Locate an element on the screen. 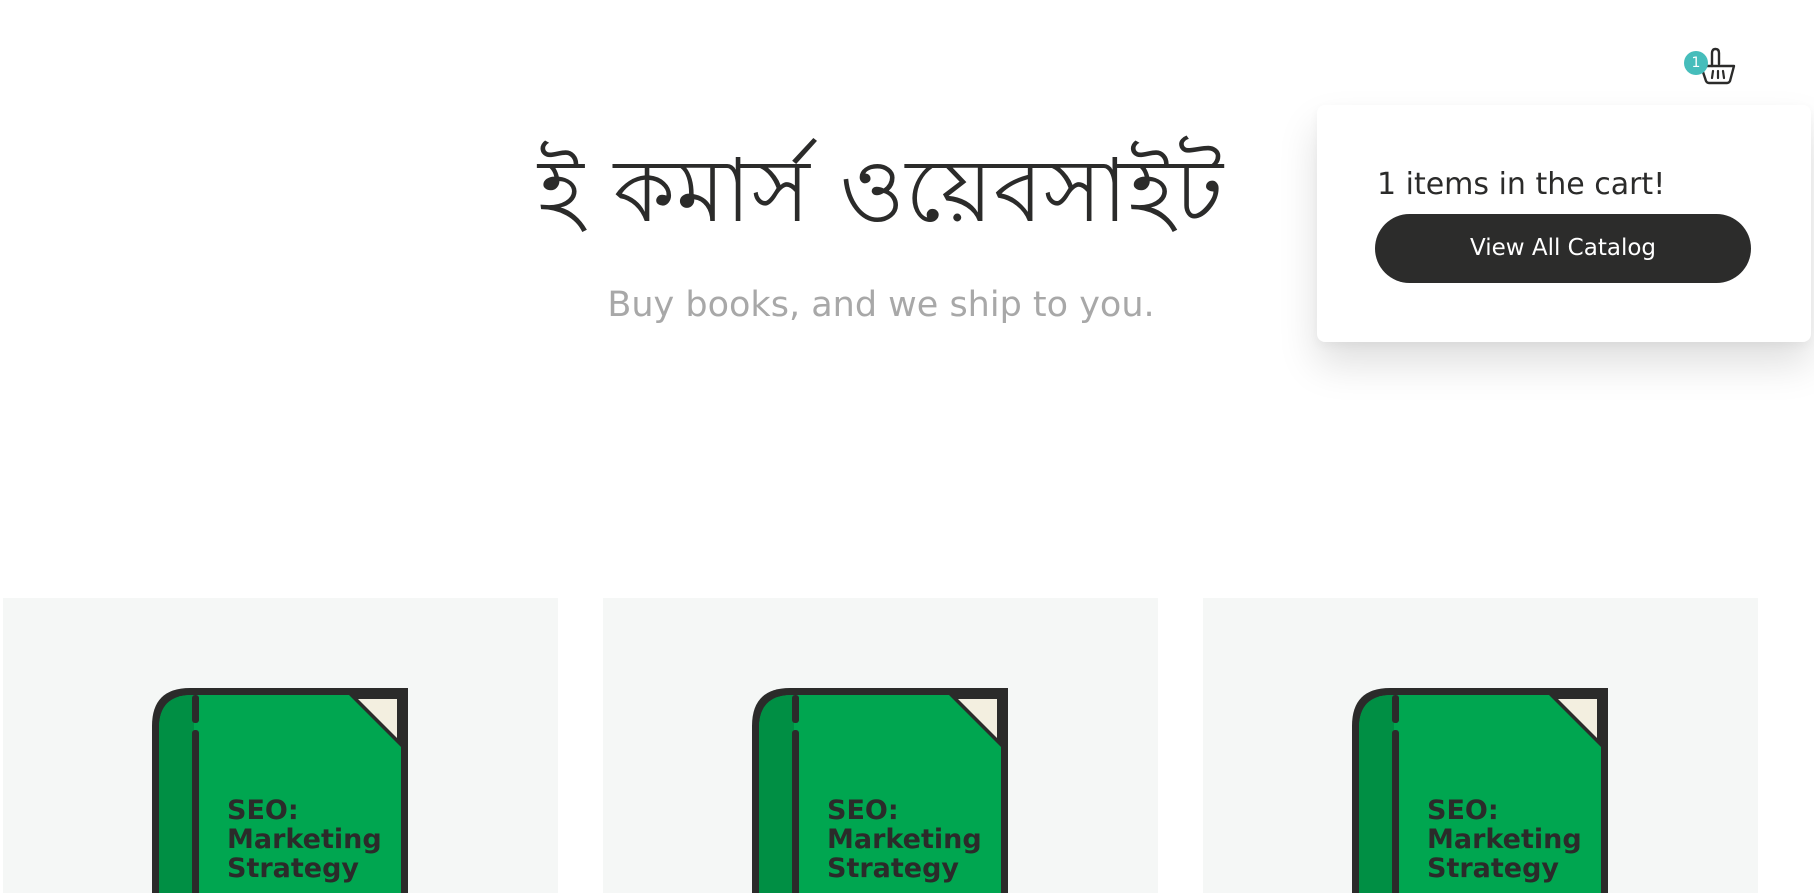 The height and width of the screenshot is (893, 1814). view-all-catalog-button: View All Catalog is located at coordinates (1563, 248).